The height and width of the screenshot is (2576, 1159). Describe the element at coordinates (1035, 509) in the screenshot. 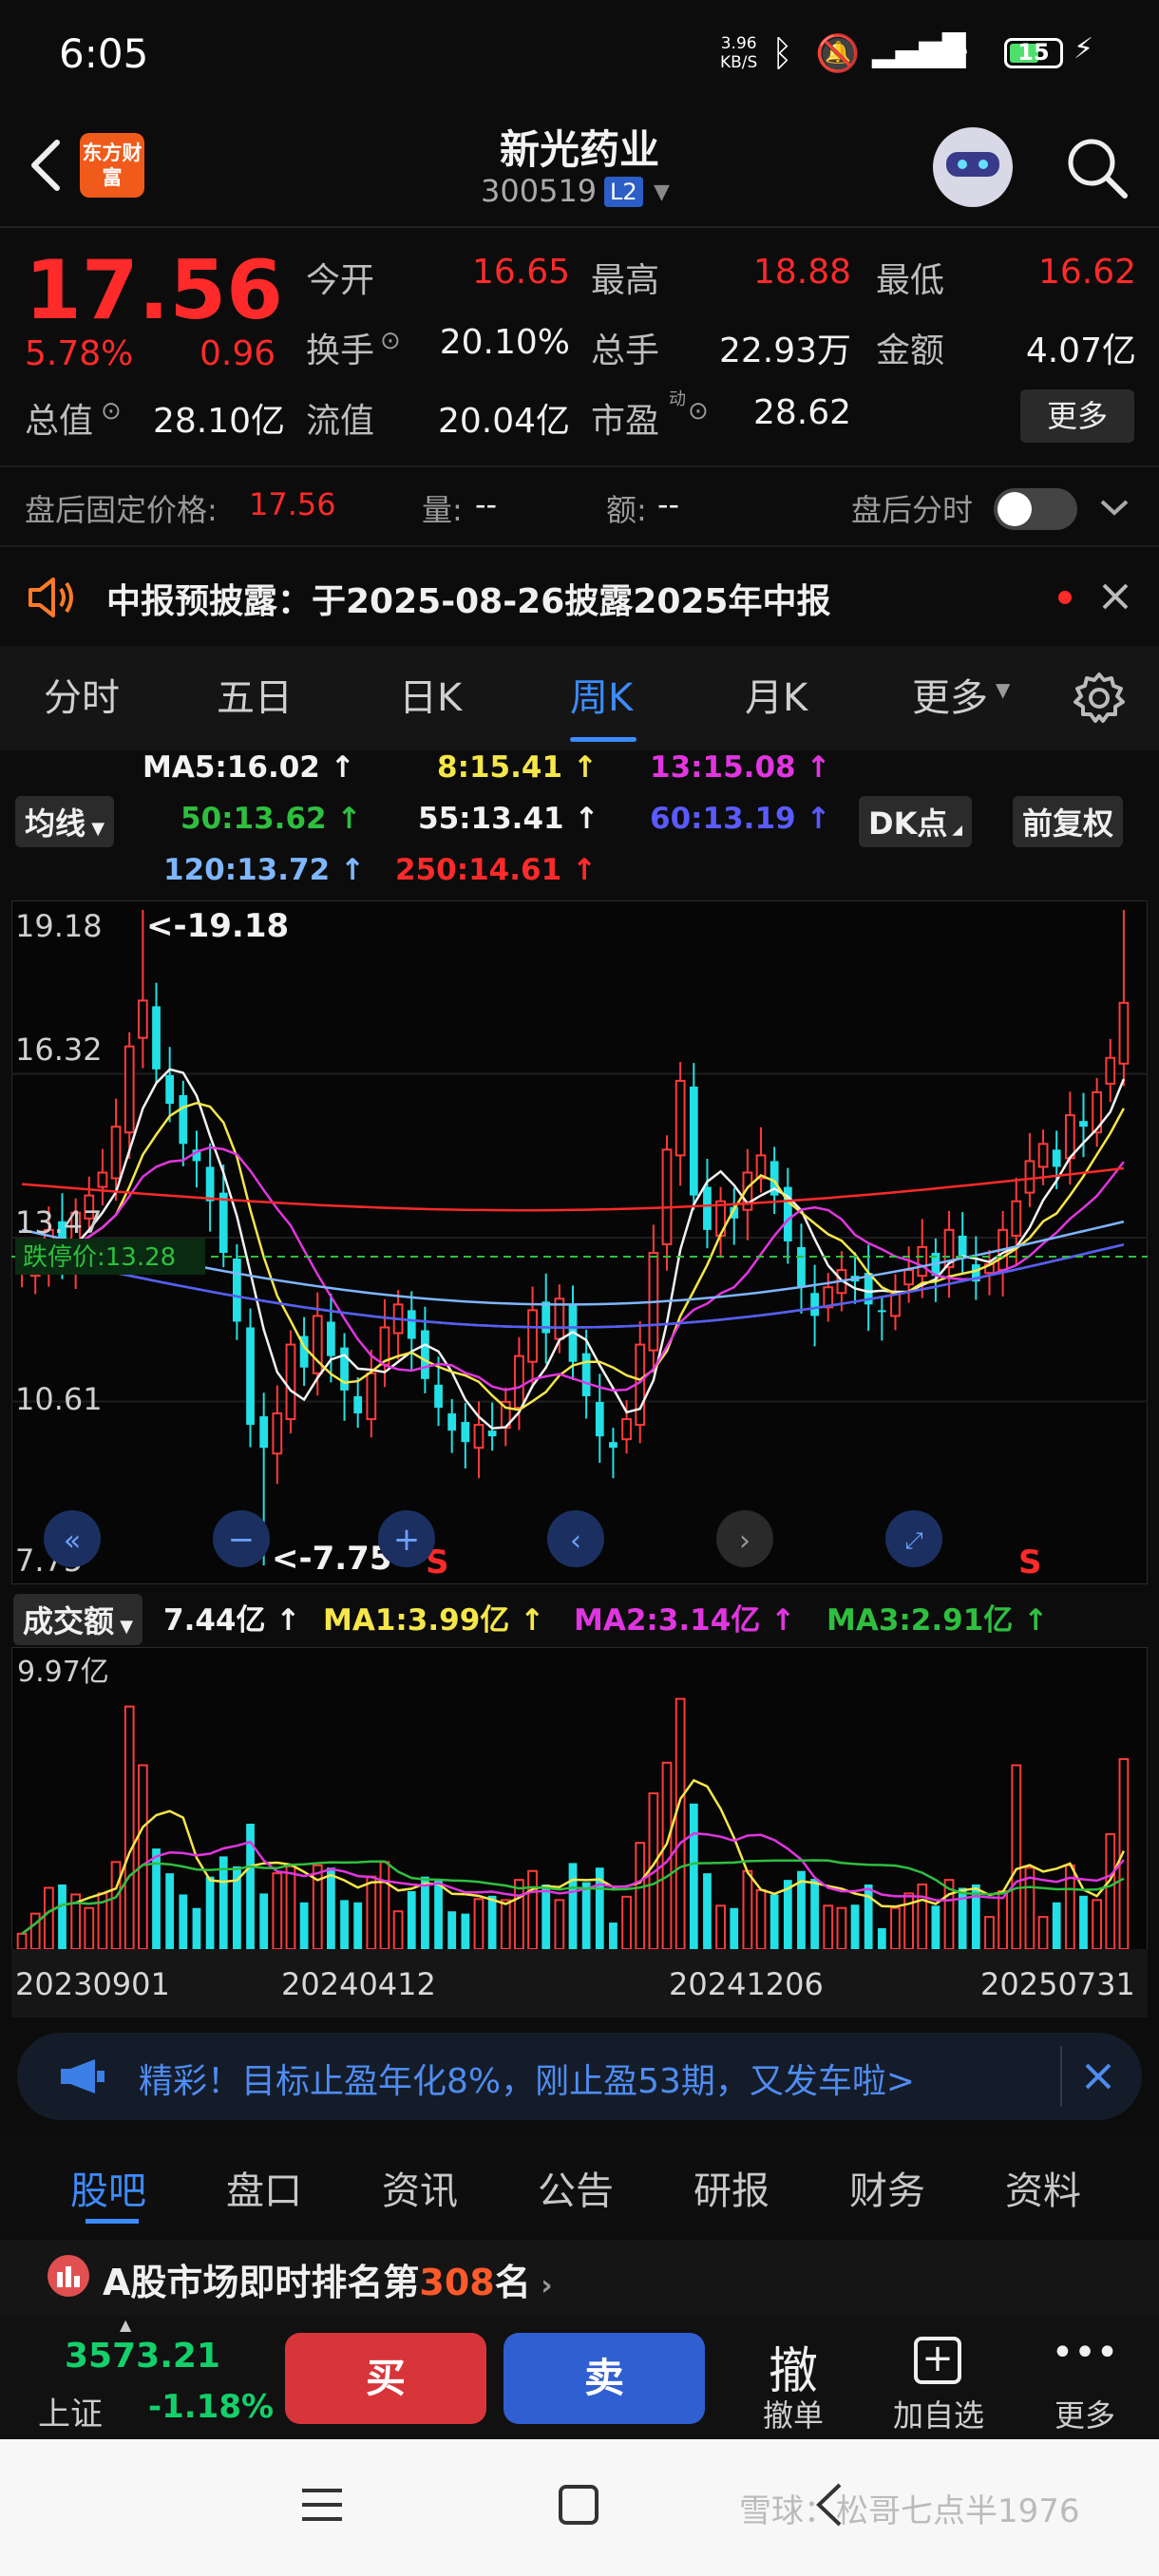

I see `after-timeshare-toggle` at that location.